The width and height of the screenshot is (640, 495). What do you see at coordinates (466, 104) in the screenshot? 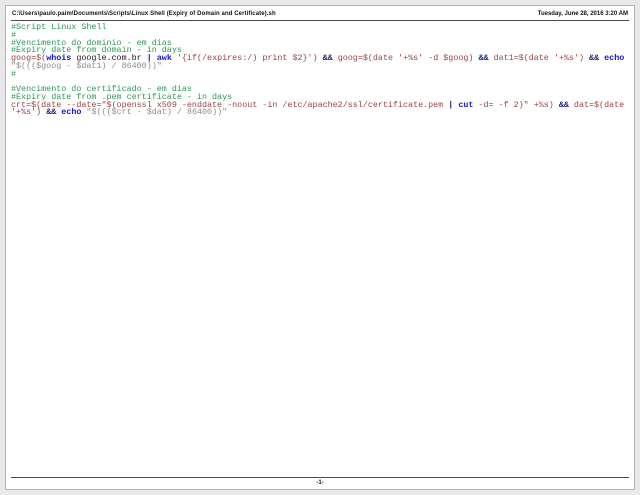
I see `code-token-keyword: cut` at bounding box center [466, 104].